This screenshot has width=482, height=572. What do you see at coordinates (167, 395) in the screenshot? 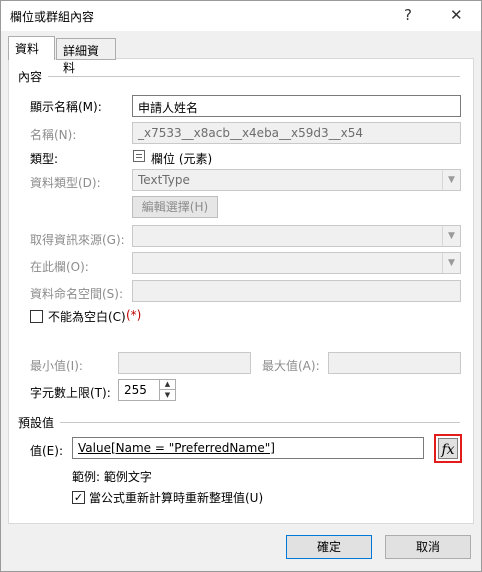
I see `stepper-down-icon: ▼` at bounding box center [167, 395].